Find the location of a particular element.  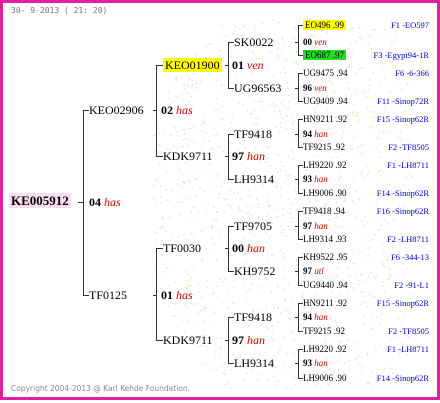

ancestor-node: EO687 .97 is located at coordinates (324, 55).